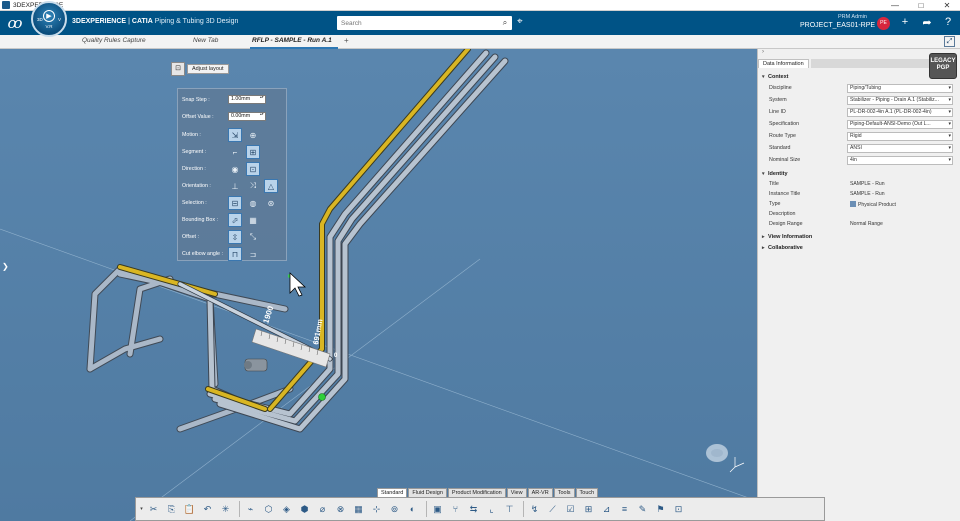 This screenshot has width=960, height=521. I want to click on share-icon: ➦, so click(927, 22).